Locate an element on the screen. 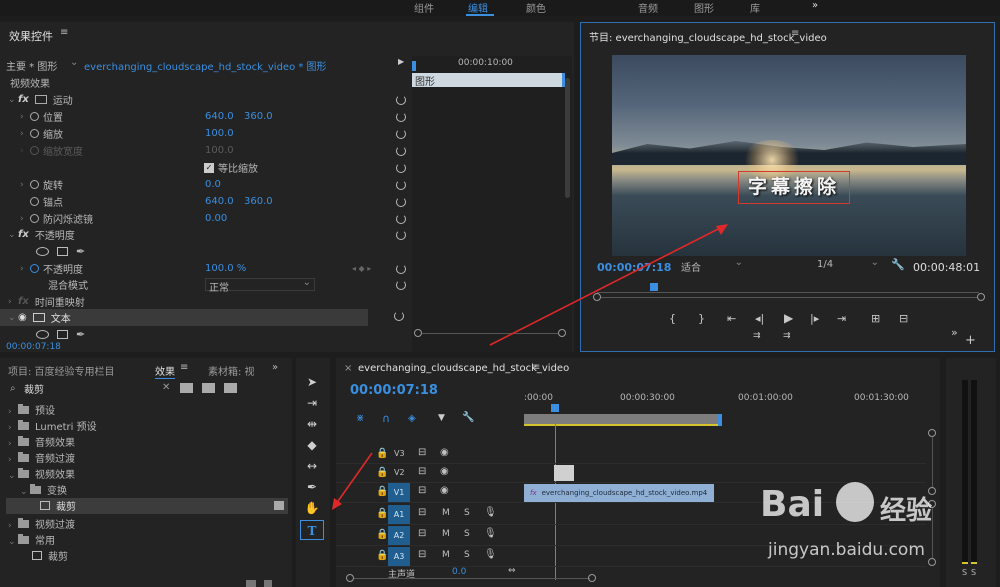  paw-icon is located at coordinates (855, 502).